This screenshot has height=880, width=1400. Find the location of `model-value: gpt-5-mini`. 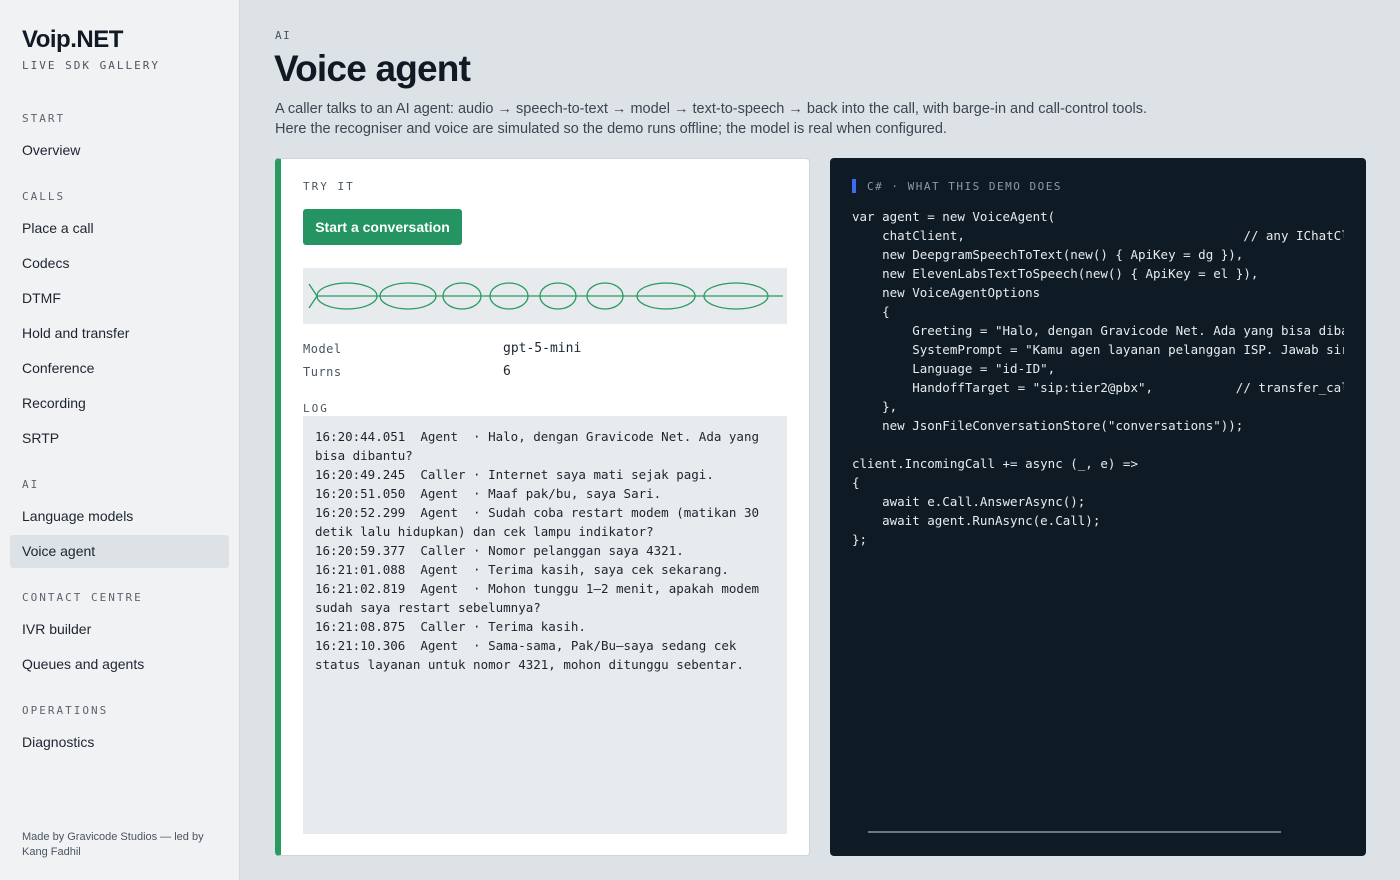

model-value: gpt-5-mini is located at coordinates (542, 348).